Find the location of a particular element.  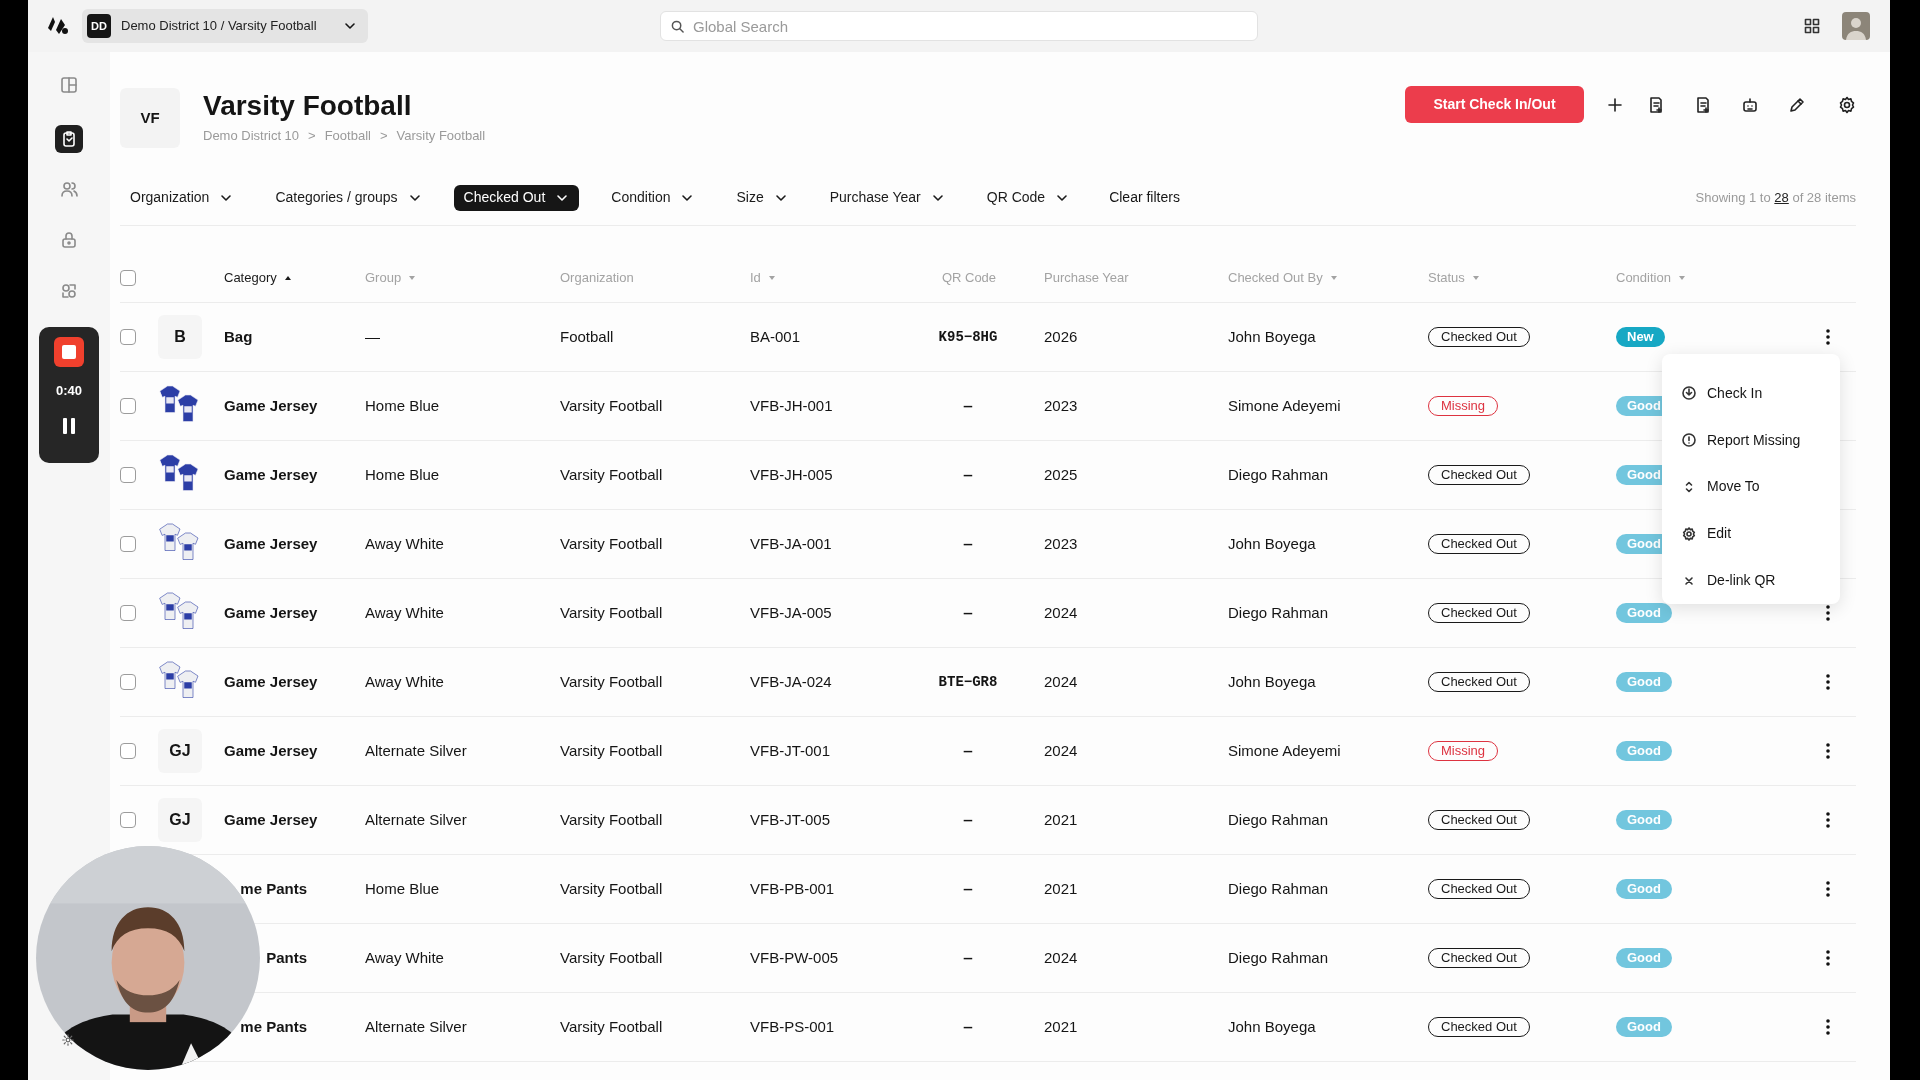

select-all-checkbox is located at coordinates (128, 277).